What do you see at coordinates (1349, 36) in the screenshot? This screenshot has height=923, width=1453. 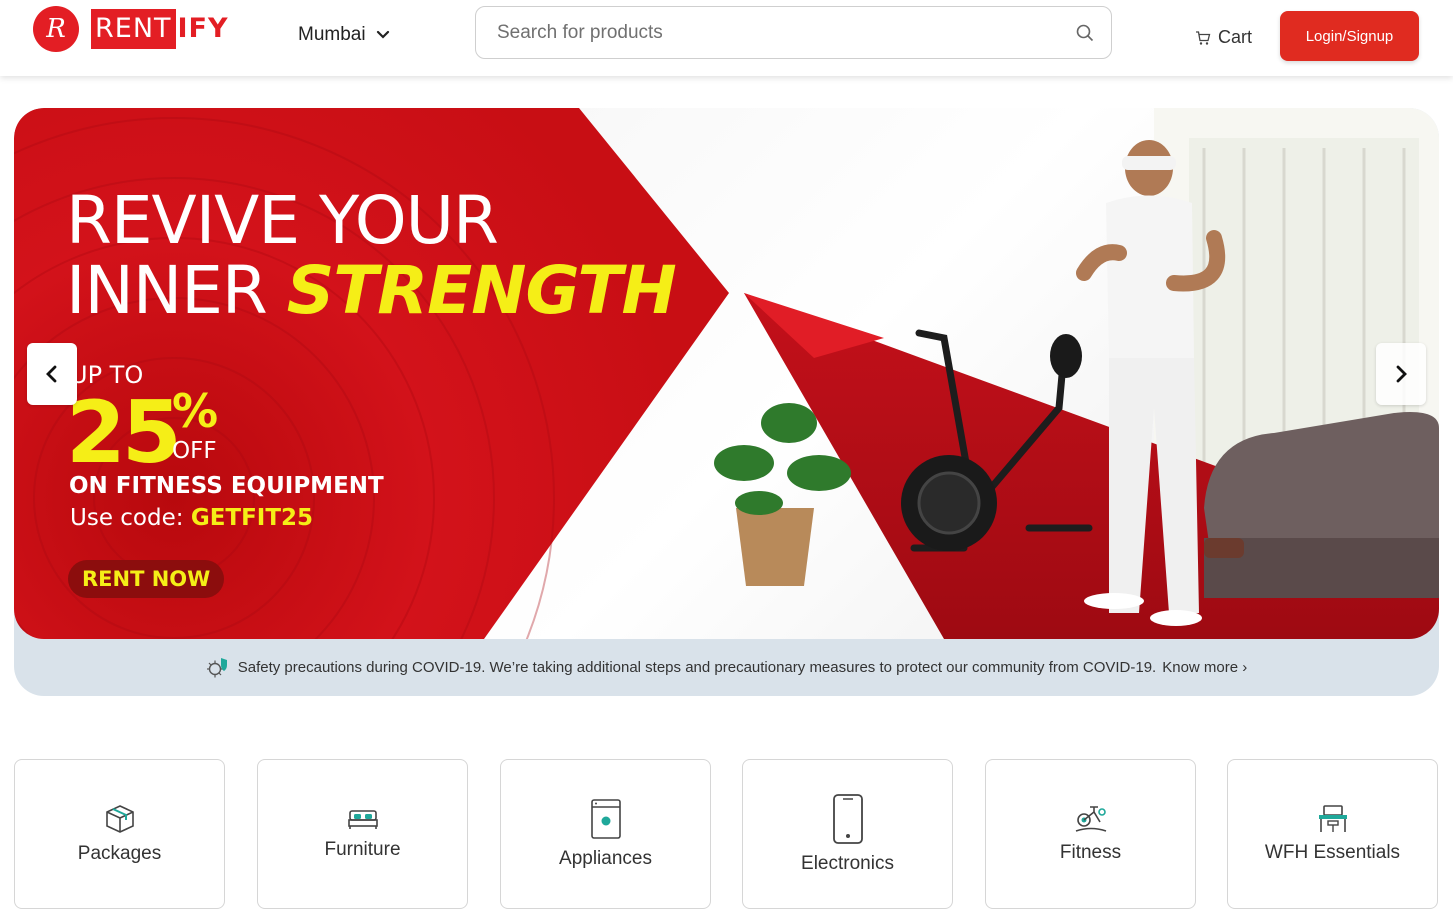 I see `login-signup-button: Login/Signup` at bounding box center [1349, 36].